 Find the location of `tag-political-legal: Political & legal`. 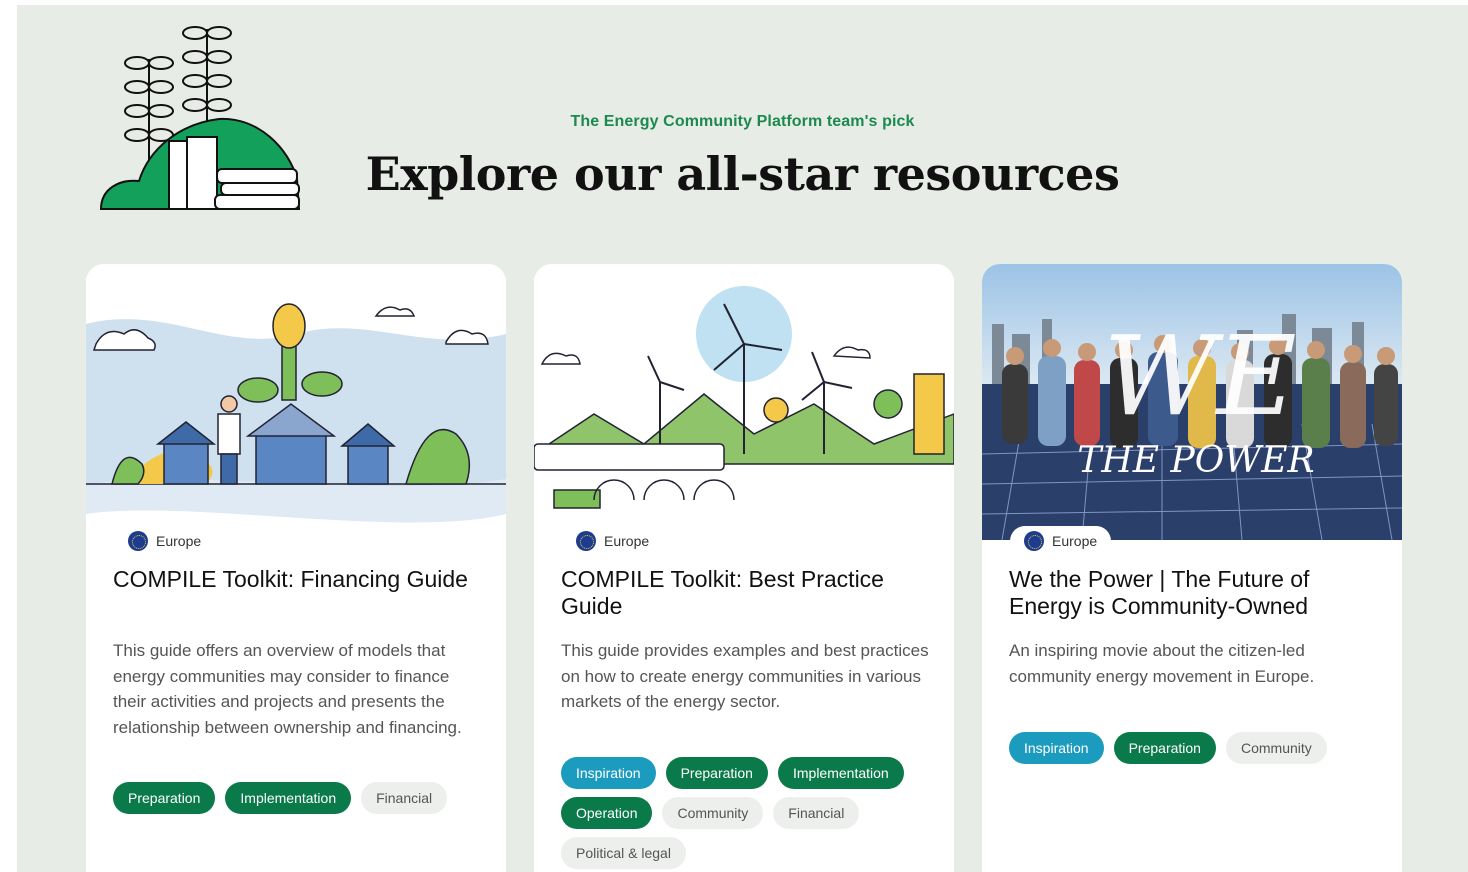

tag-political-legal: Political & legal is located at coordinates (623, 853).